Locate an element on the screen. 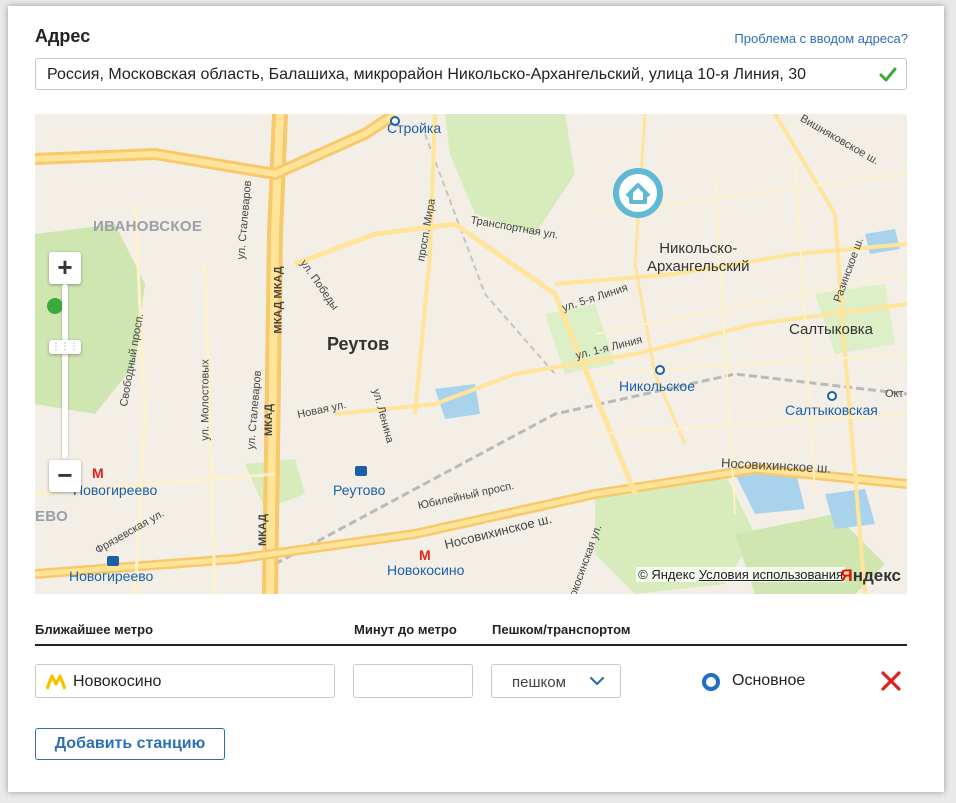 The image size is (956, 803). zoom-out-button: − is located at coordinates (65, 476).